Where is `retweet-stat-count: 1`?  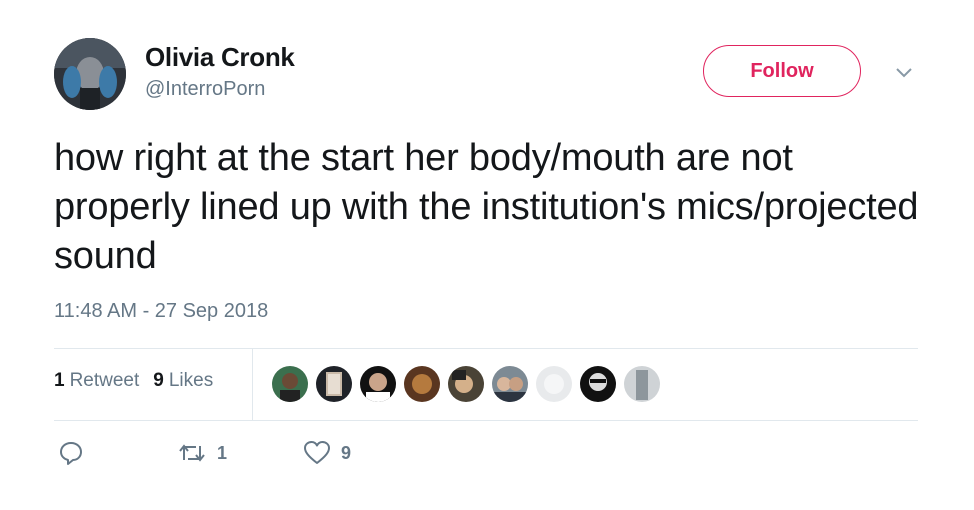 retweet-stat-count: 1 is located at coordinates (59, 380).